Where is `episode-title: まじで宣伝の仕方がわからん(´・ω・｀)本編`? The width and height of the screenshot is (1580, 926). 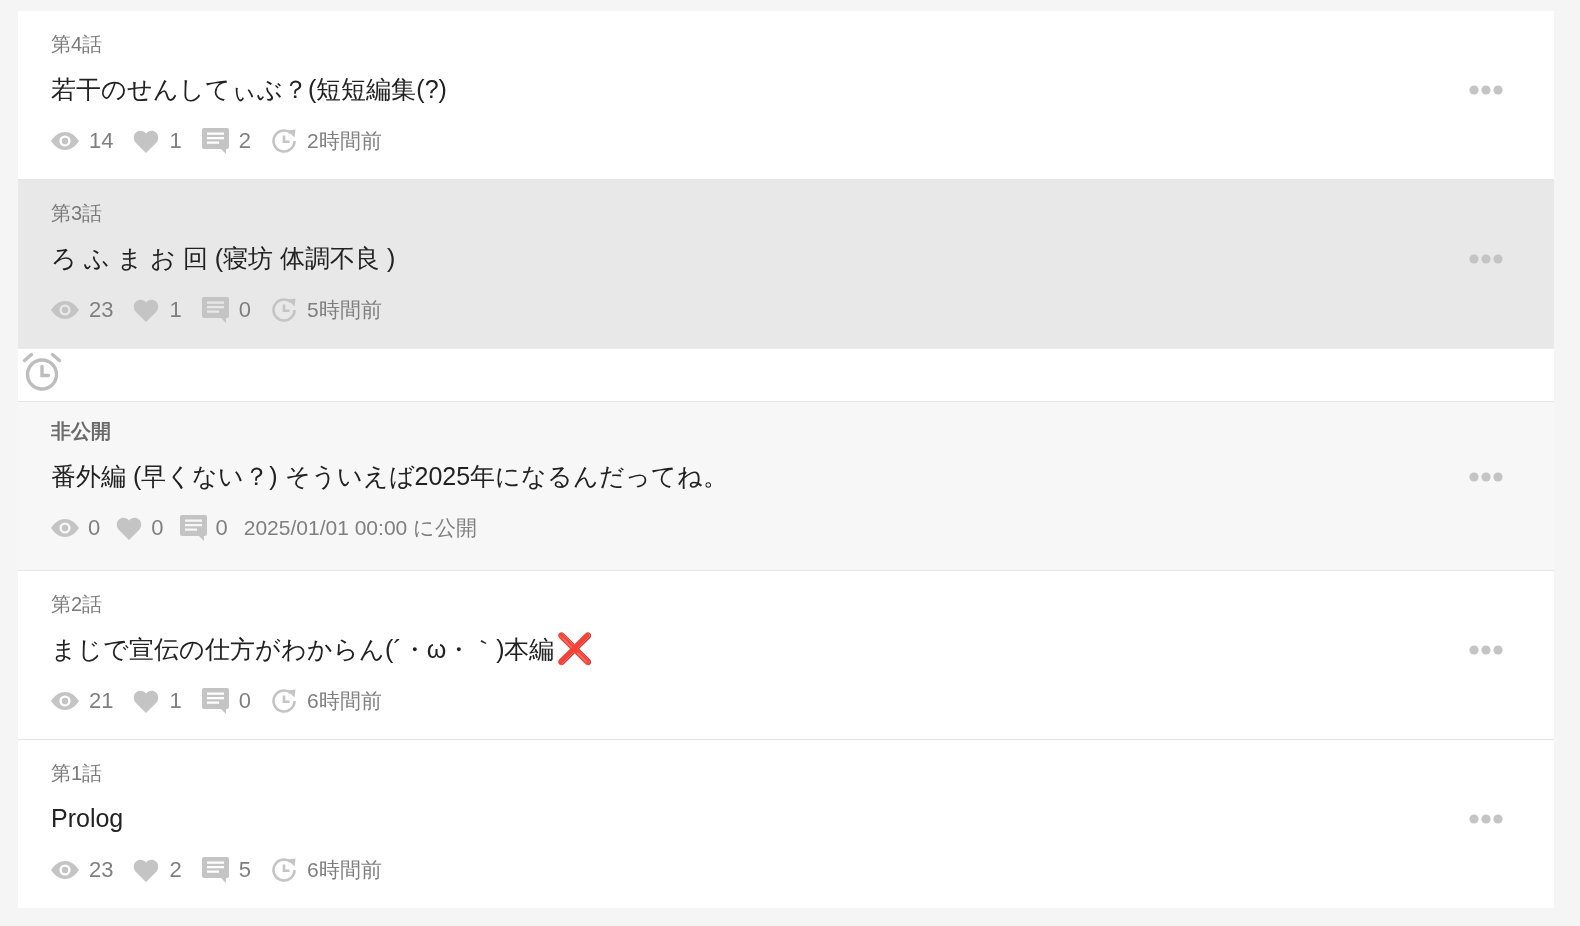
episode-title: まじで宣伝の仕方がわからん(´・ω・｀)本編 is located at coordinates (303, 649).